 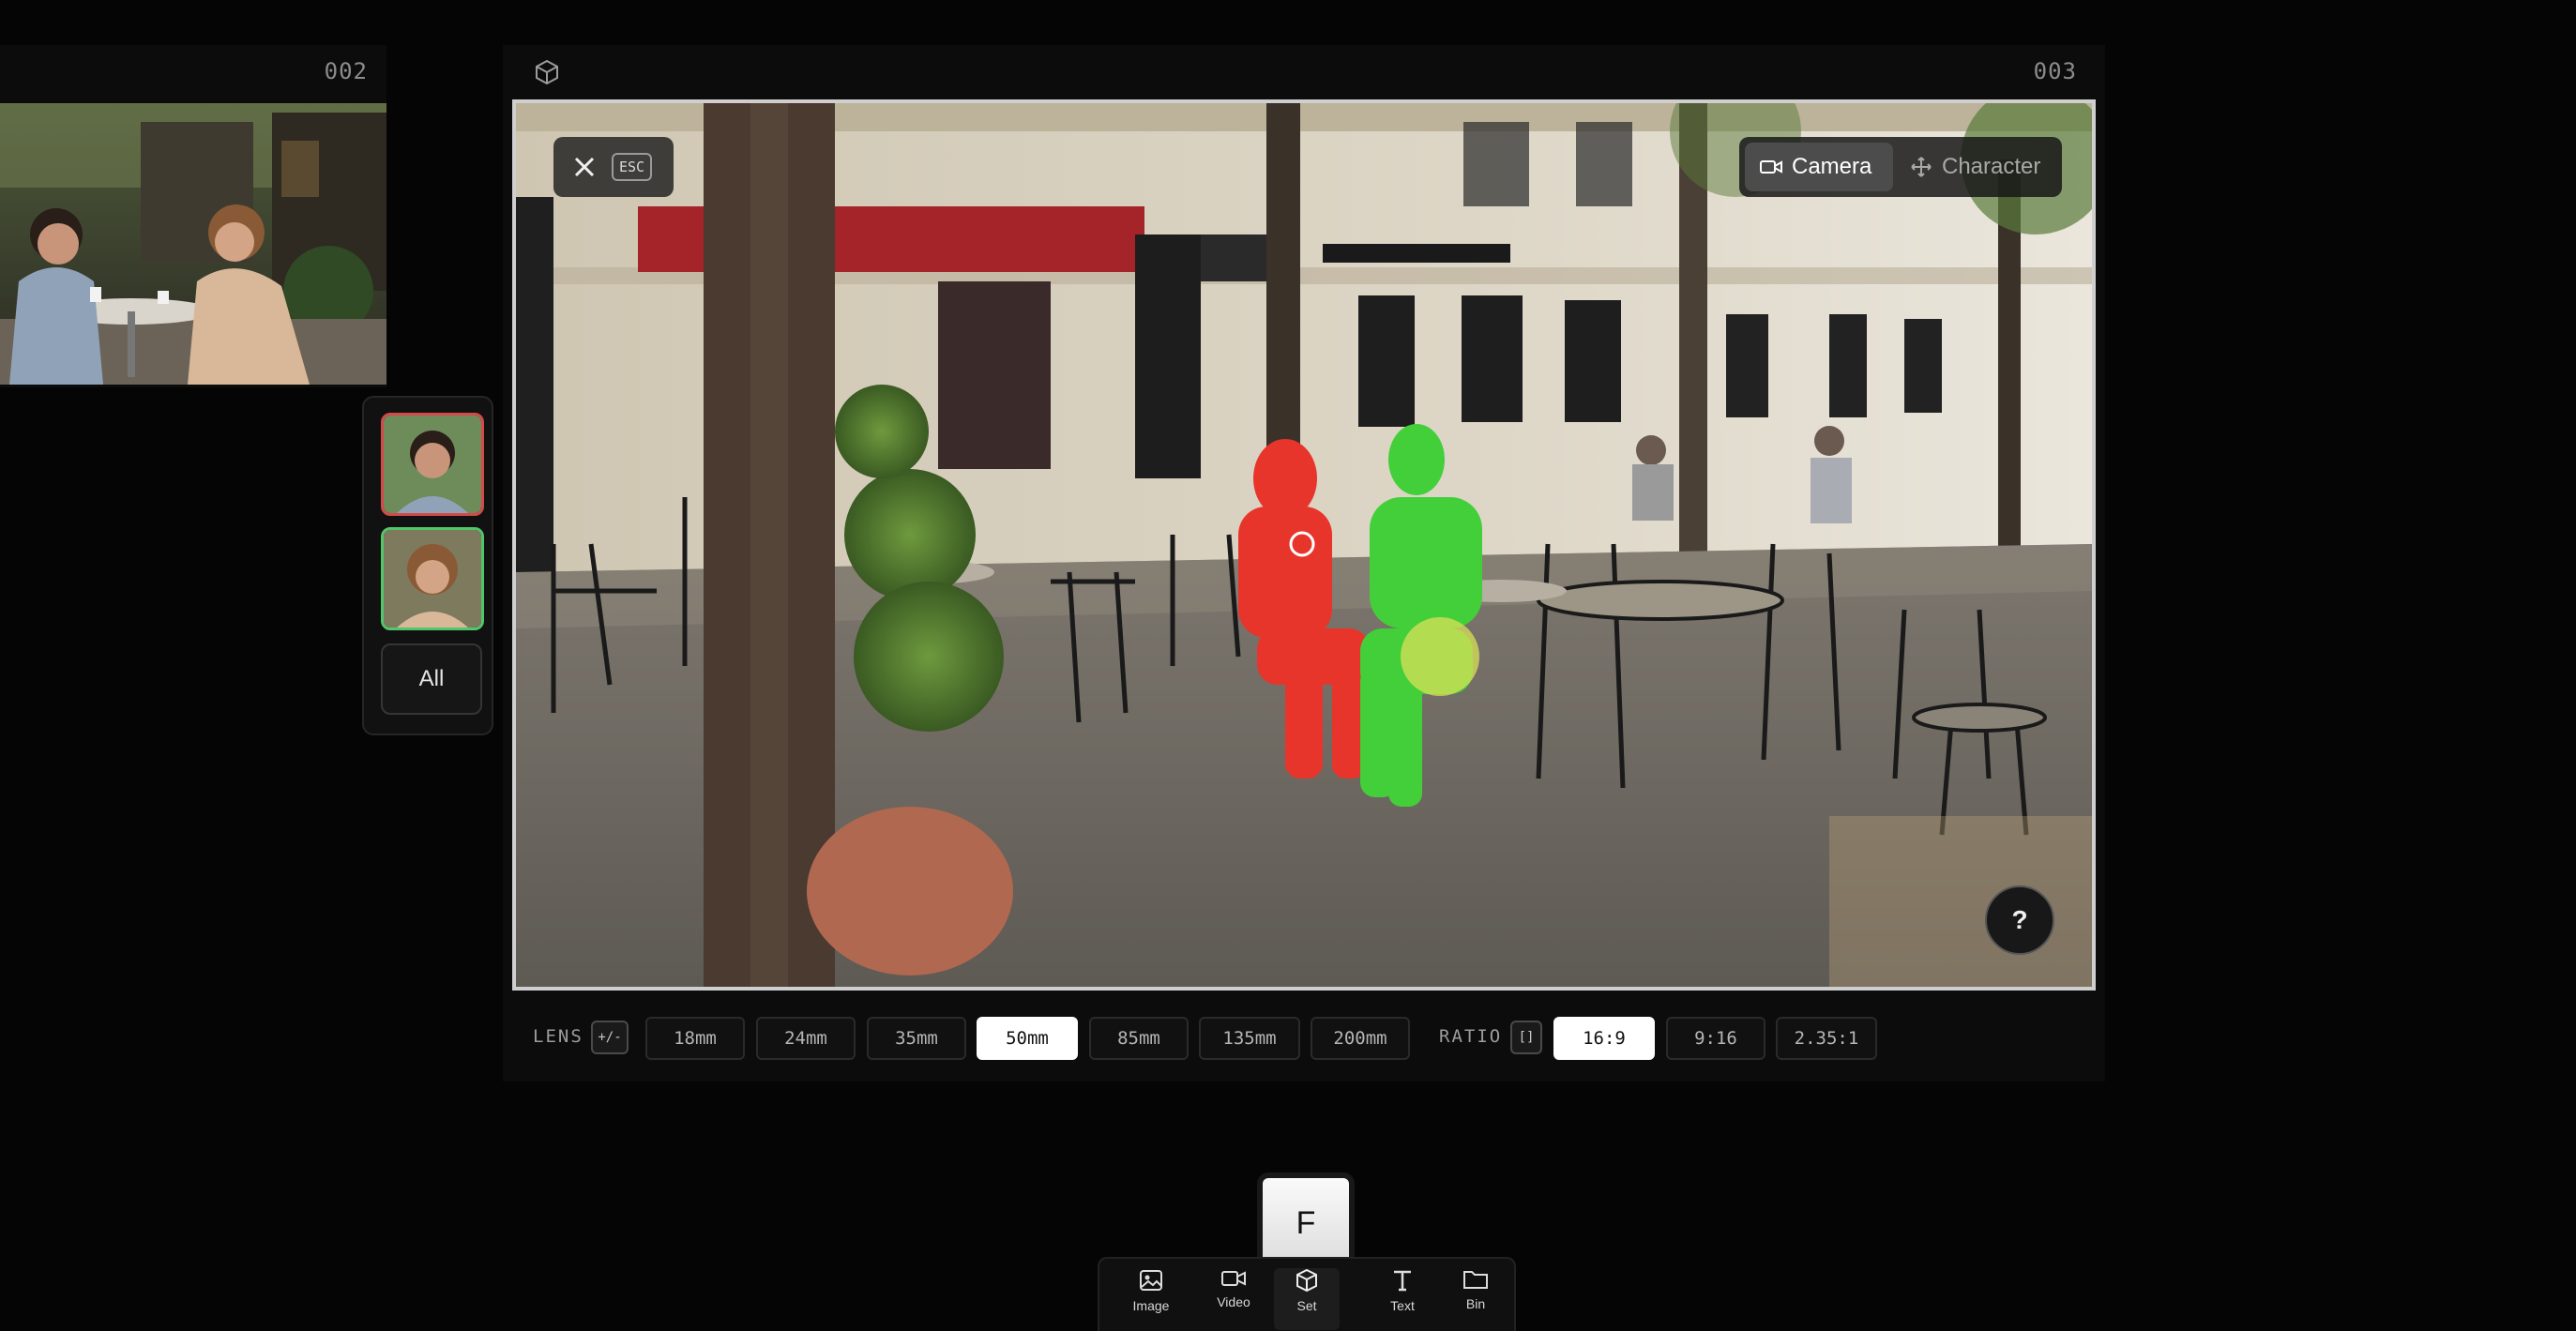 I want to click on lens-option: 24mm, so click(x=806, y=1038).